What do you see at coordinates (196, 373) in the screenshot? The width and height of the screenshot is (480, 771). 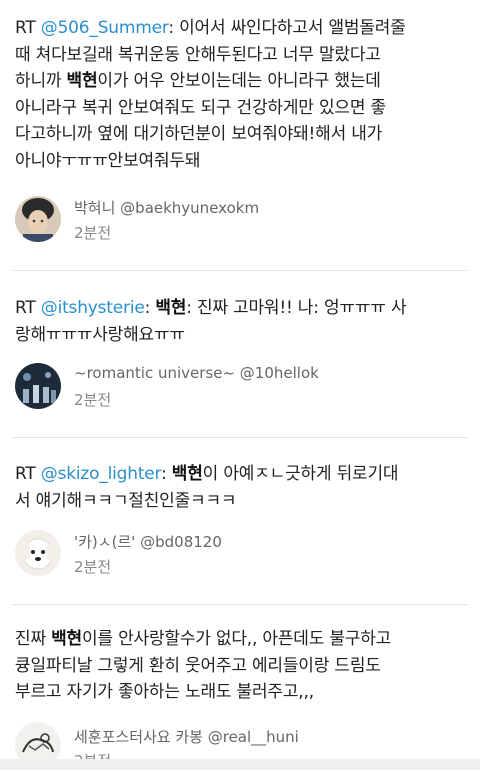 I see `user-handle: ~romantic universe~ @10hellok` at bounding box center [196, 373].